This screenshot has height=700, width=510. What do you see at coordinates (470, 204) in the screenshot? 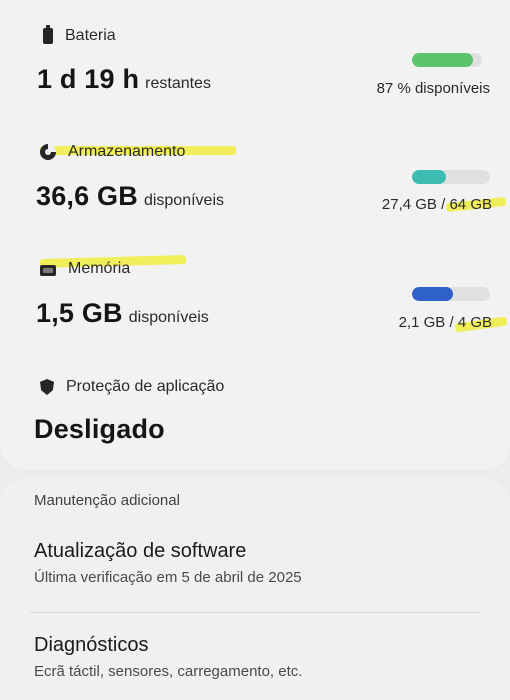
I see `storage-total: 64 GB` at bounding box center [470, 204].